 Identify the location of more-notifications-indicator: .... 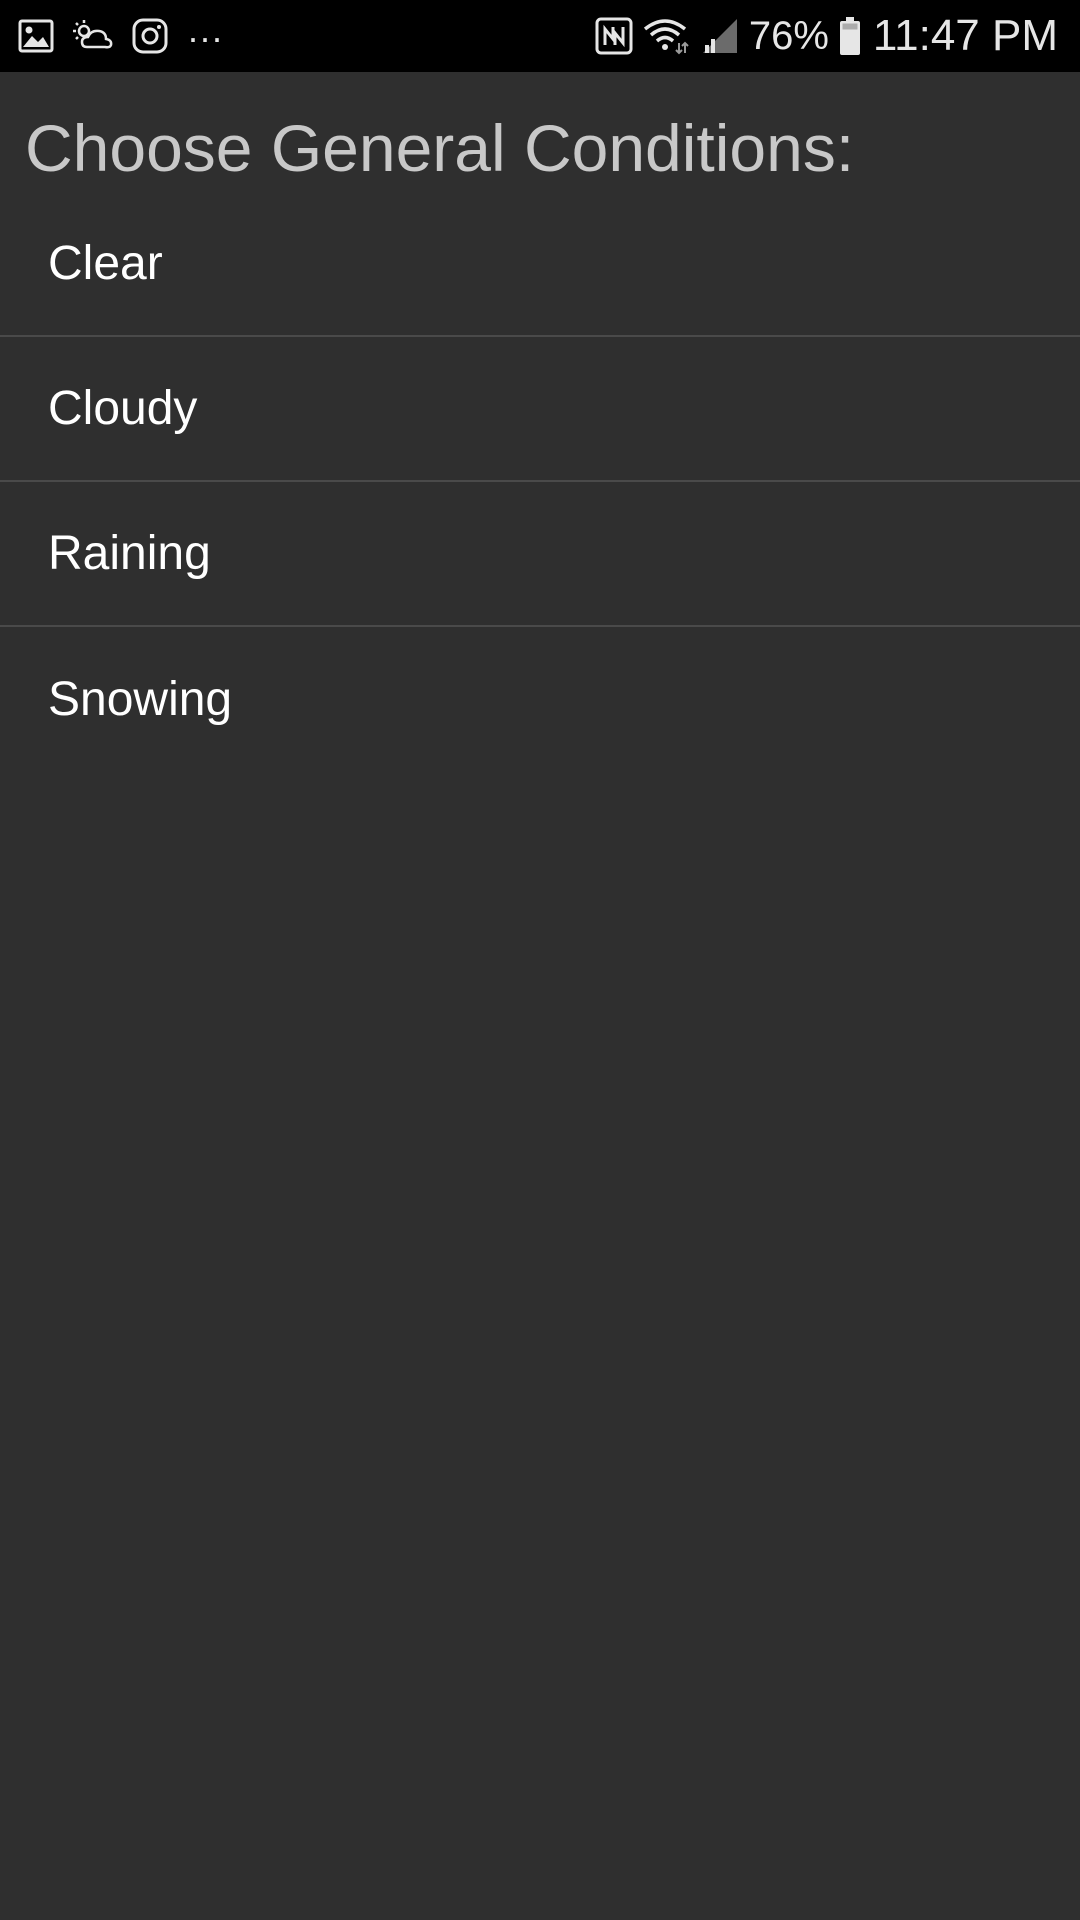
(206, 29).